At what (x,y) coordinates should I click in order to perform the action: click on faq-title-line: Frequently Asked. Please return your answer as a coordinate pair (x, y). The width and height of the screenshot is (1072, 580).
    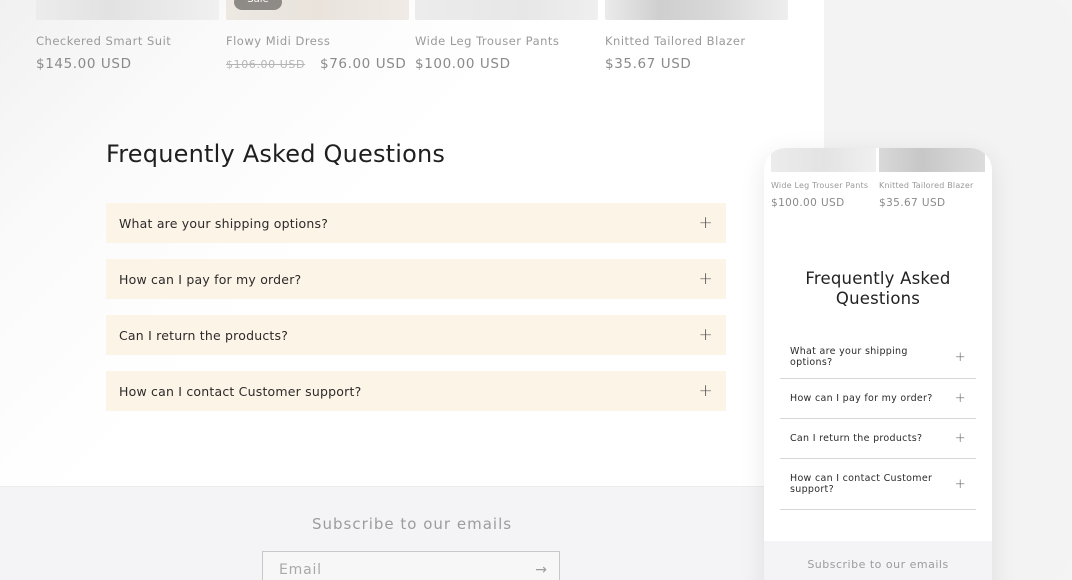
    Looking at the image, I should click on (878, 278).